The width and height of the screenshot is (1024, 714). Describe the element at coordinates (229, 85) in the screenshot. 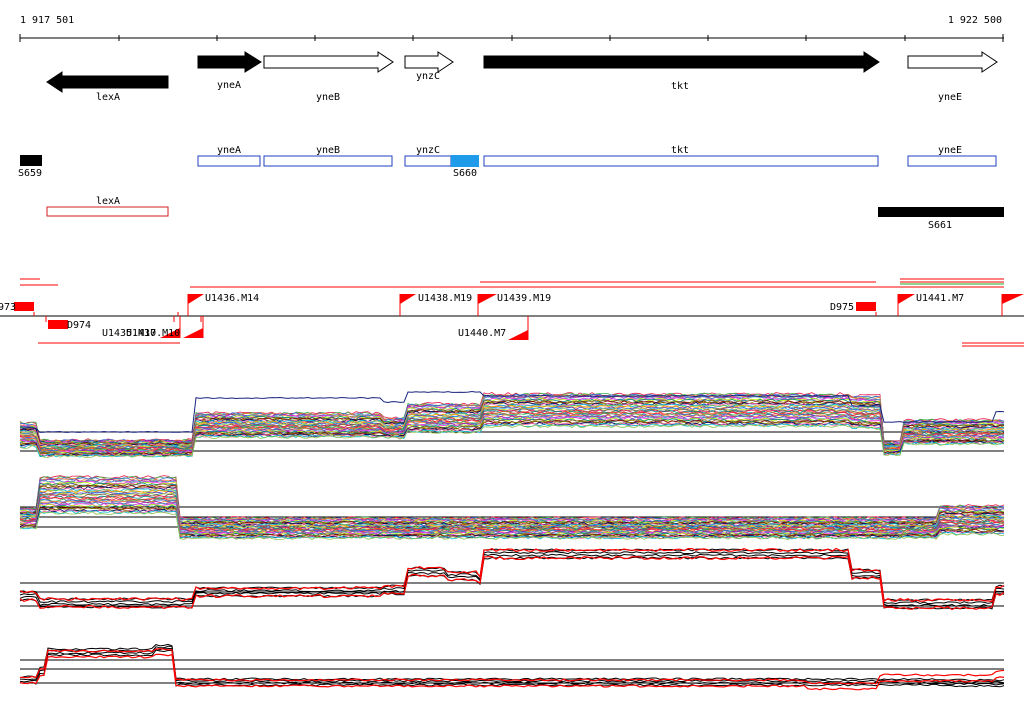

I see `gene-label-yneA: yneA` at that location.